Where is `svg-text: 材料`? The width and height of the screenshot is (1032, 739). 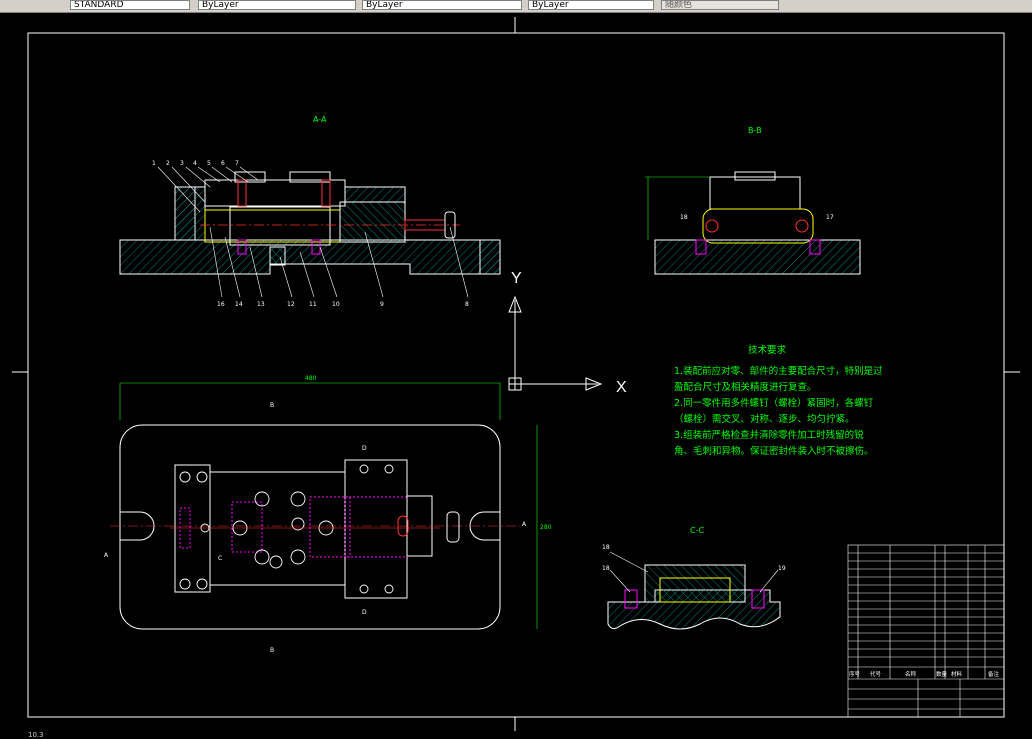
svg-text: 材料 is located at coordinates (957, 674).